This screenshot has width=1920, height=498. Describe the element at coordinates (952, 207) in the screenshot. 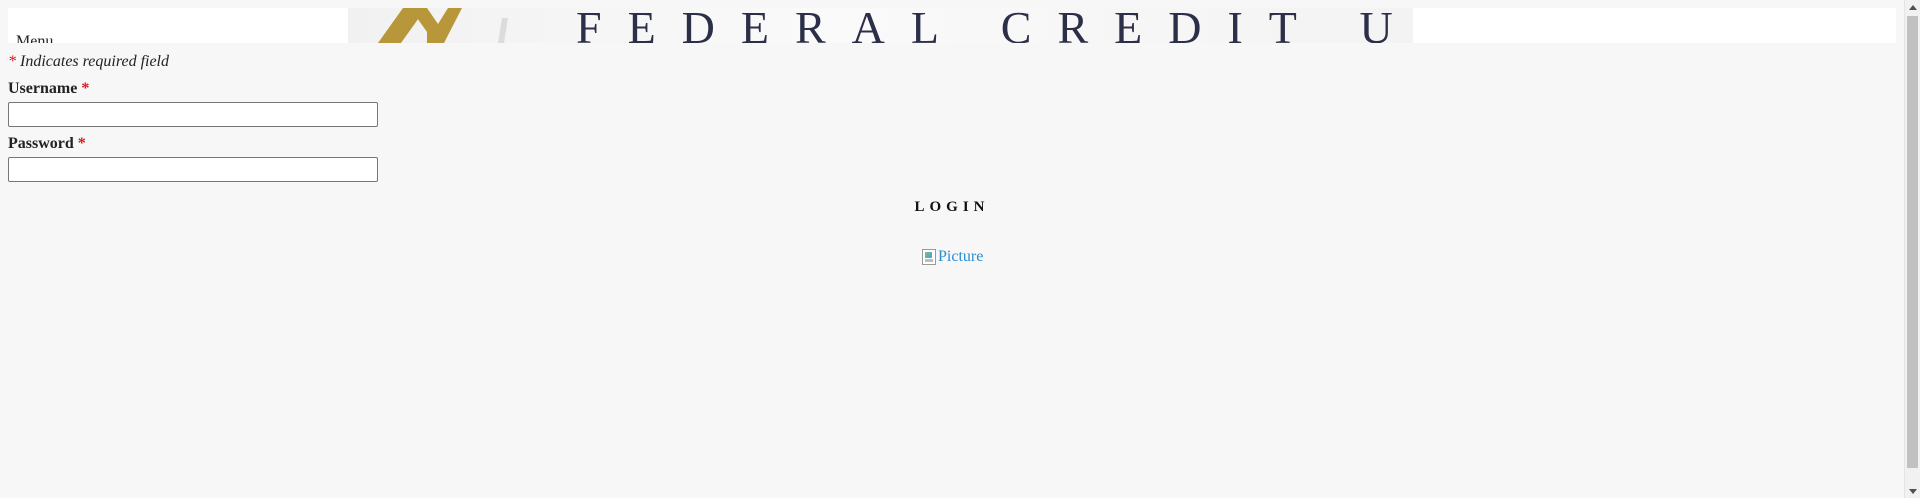

I see `login-button: LOGIN` at that location.